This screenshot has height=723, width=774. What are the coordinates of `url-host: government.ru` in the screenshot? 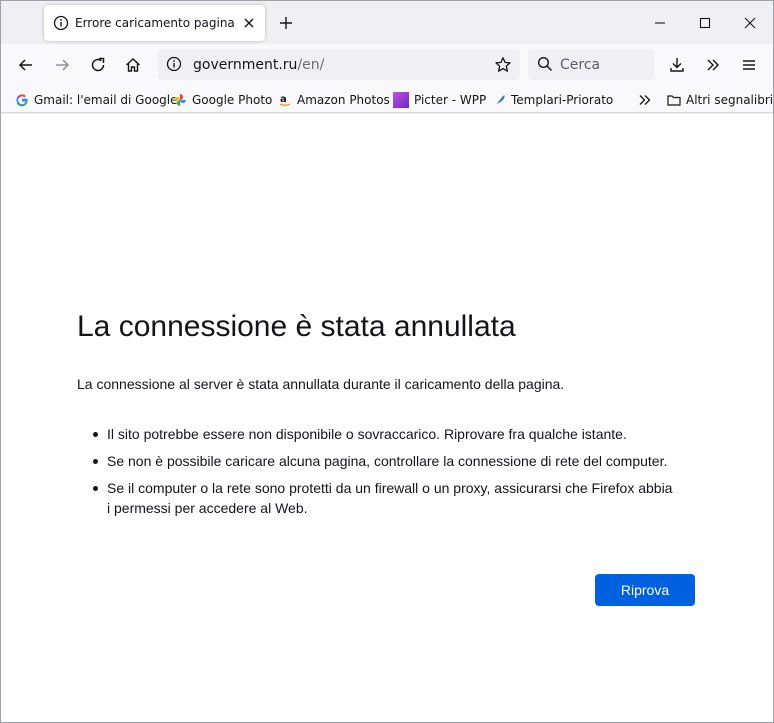 It's located at (245, 65).